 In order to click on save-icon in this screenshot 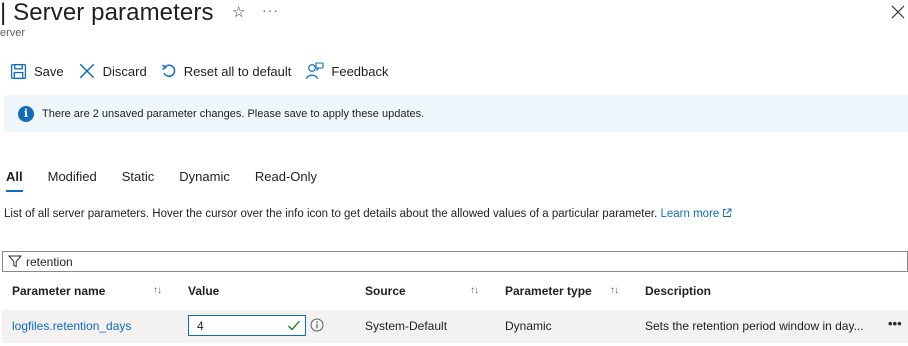, I will do `click(18, 71)`.